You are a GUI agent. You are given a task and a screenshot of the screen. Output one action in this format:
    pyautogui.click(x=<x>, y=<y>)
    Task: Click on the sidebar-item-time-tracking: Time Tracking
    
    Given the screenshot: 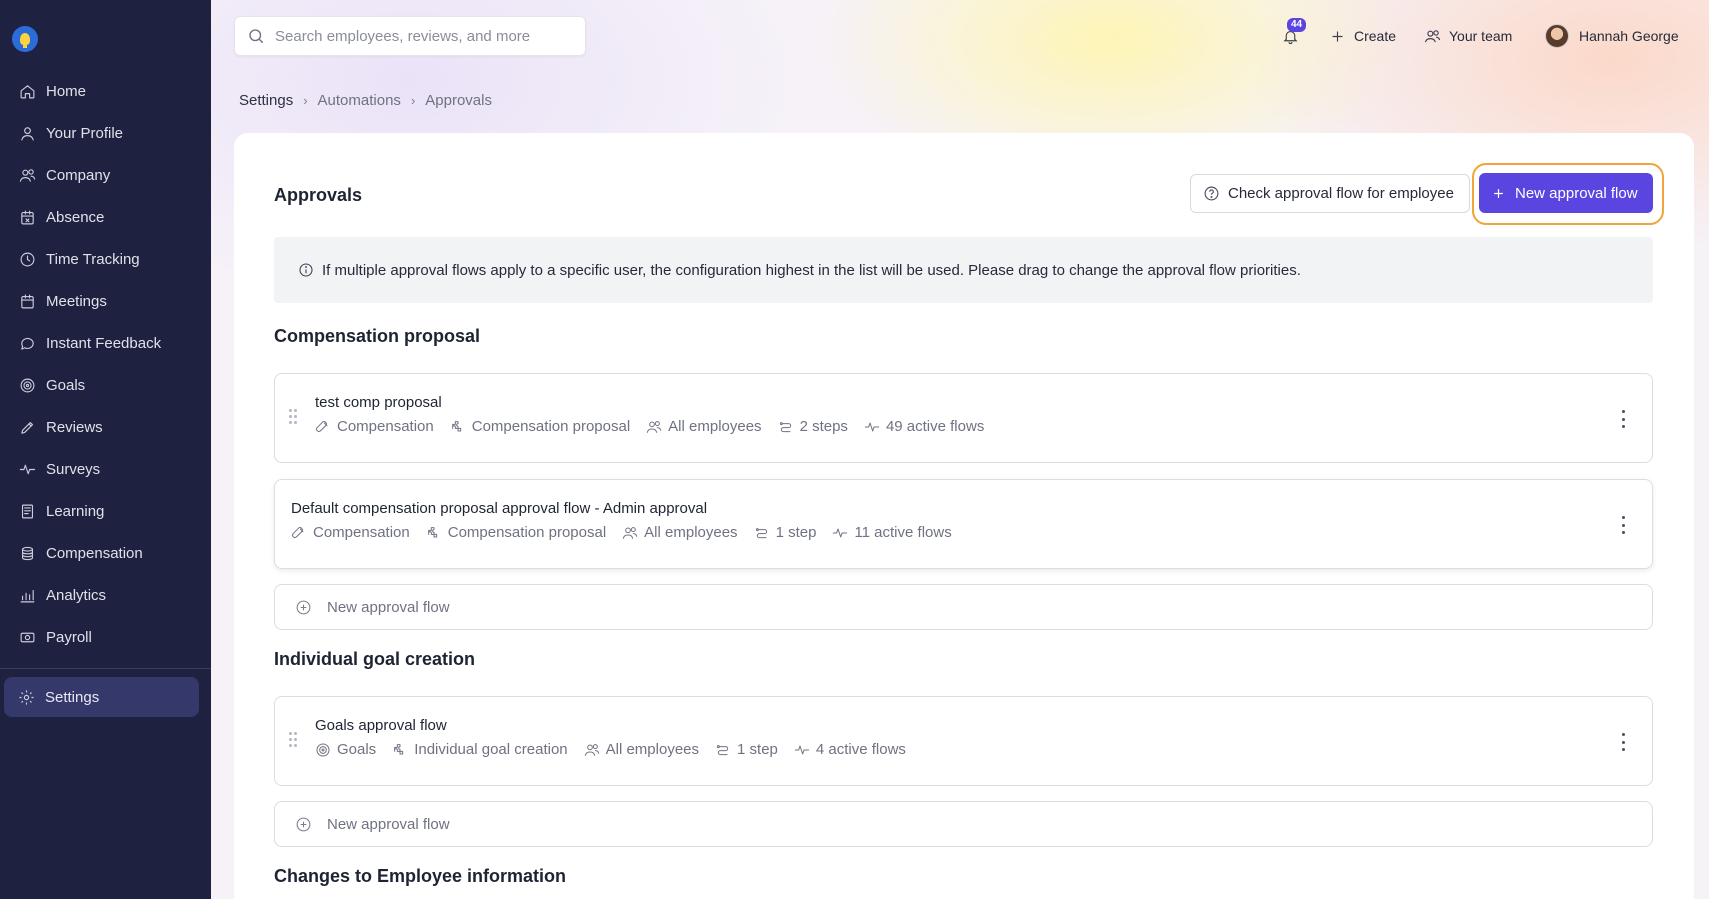 What is the action you would take?
    pyautogui.click(x=105, y=259)
    